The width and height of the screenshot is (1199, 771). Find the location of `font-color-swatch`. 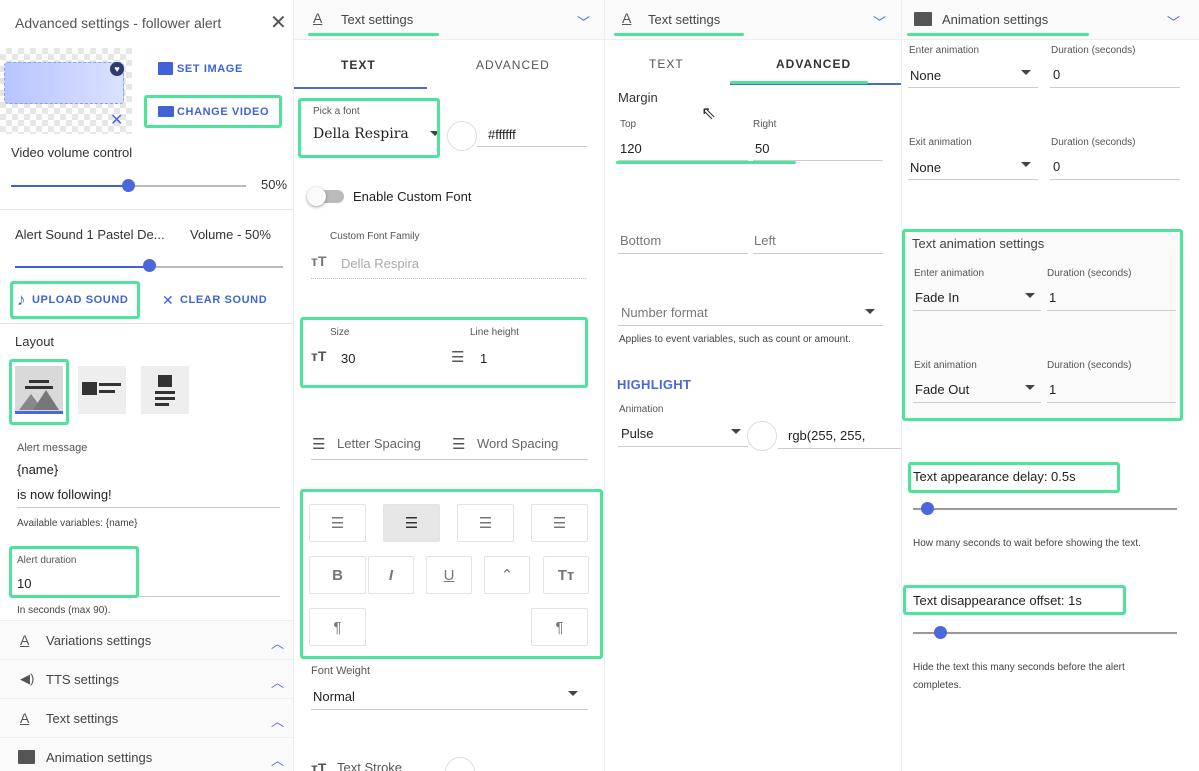

font-color-swatch is located at coordinates (462, 136).